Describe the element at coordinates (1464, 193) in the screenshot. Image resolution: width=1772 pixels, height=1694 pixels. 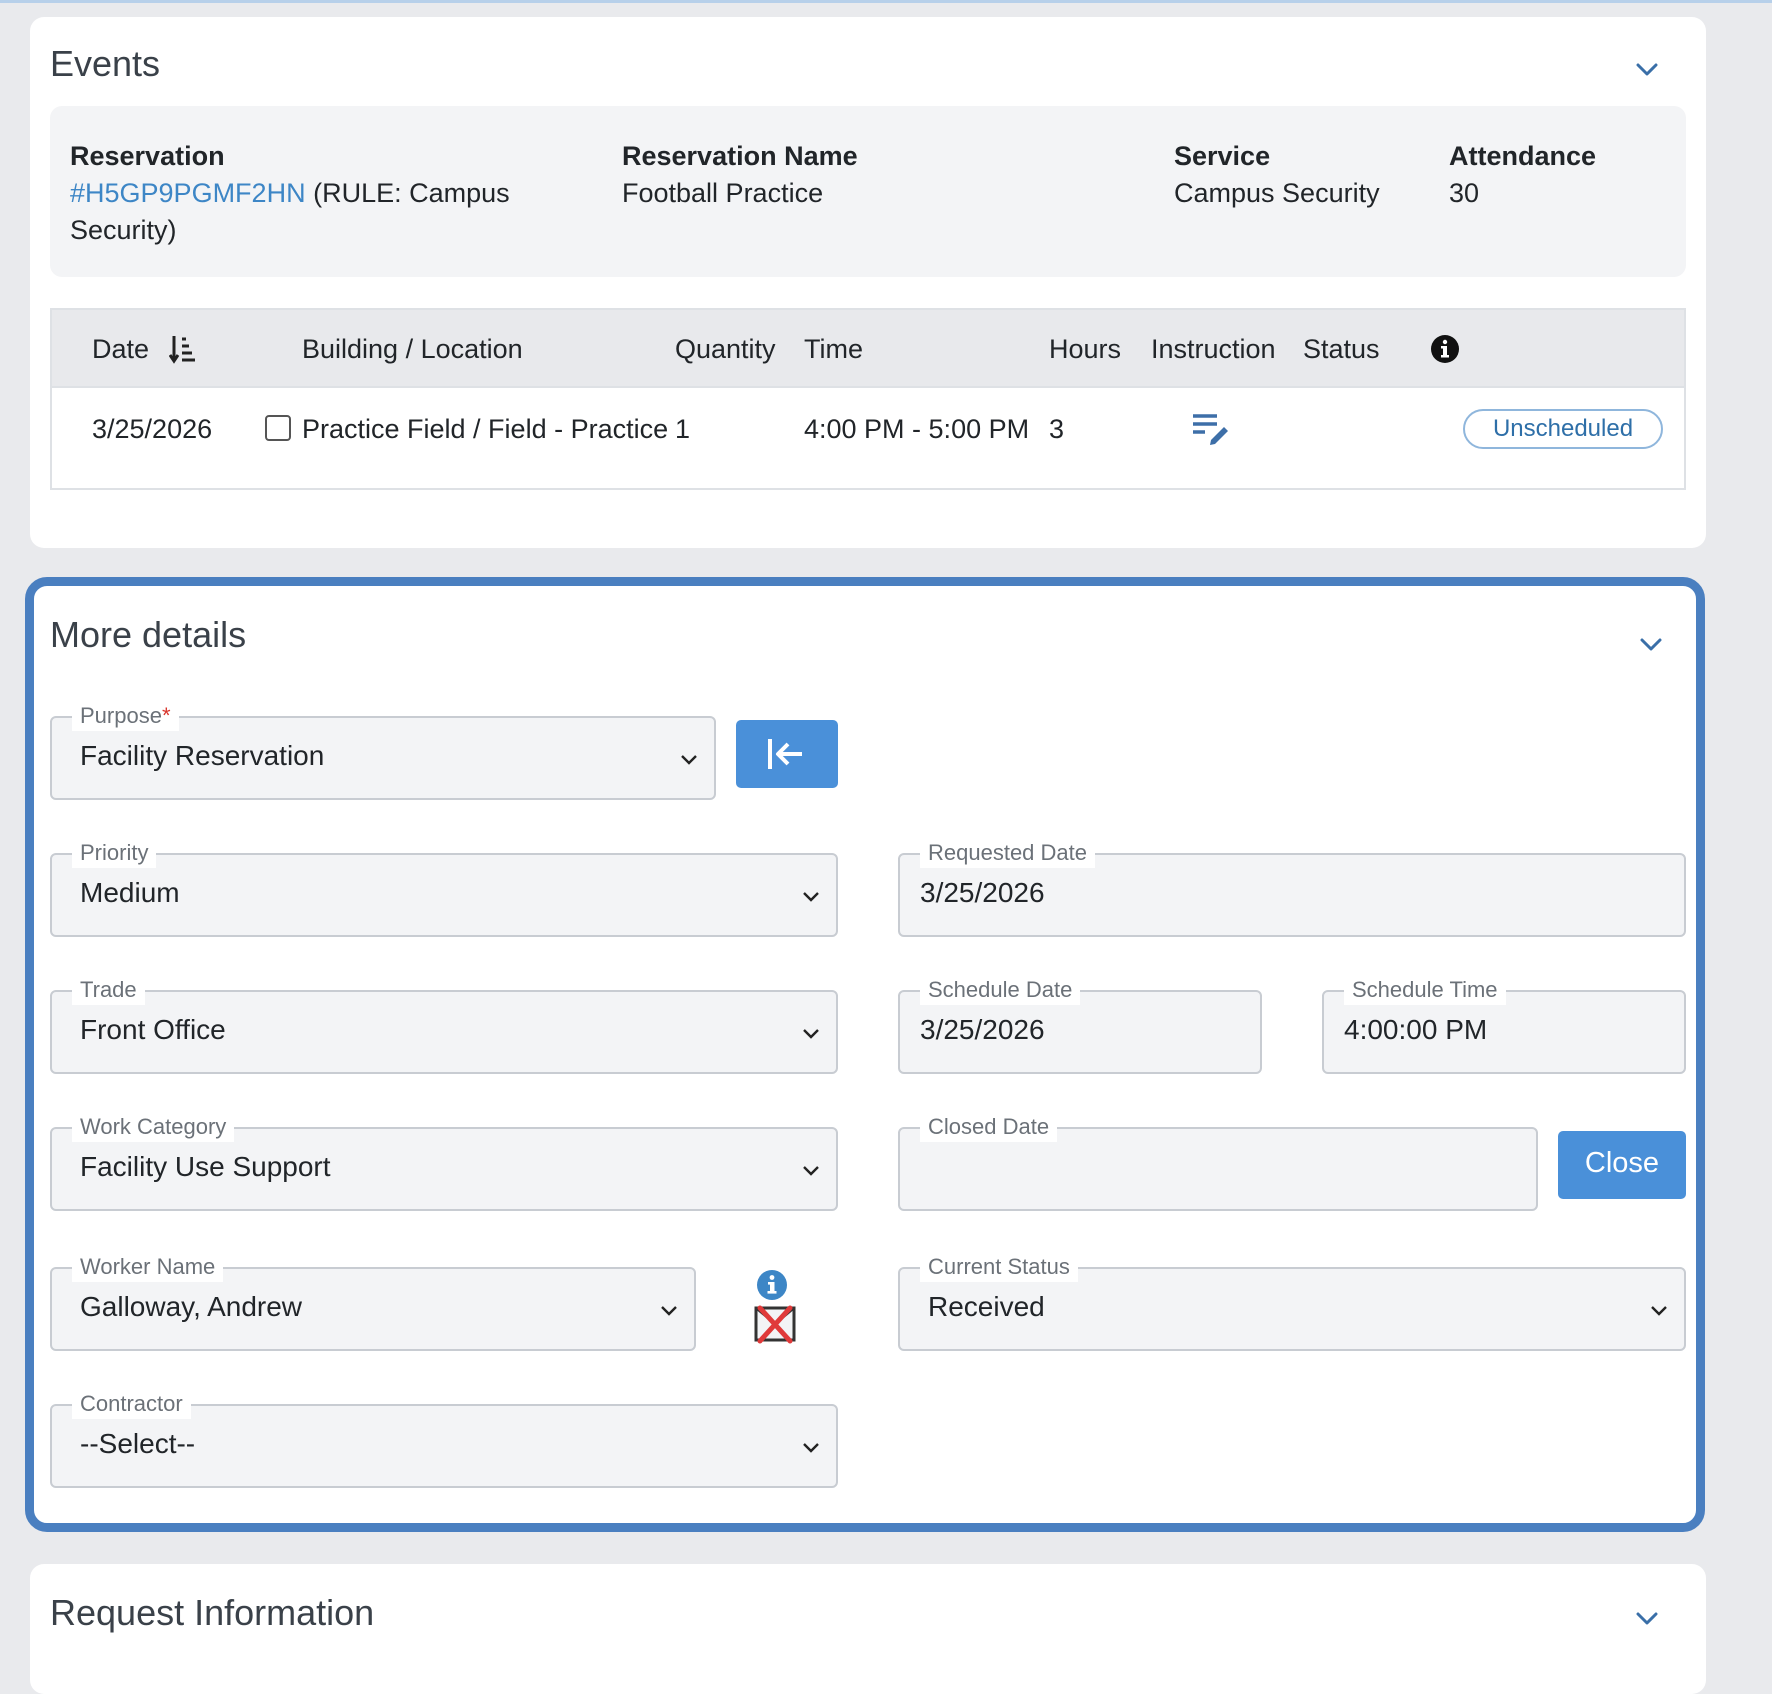
I see `attendance-value: 30` at that location.